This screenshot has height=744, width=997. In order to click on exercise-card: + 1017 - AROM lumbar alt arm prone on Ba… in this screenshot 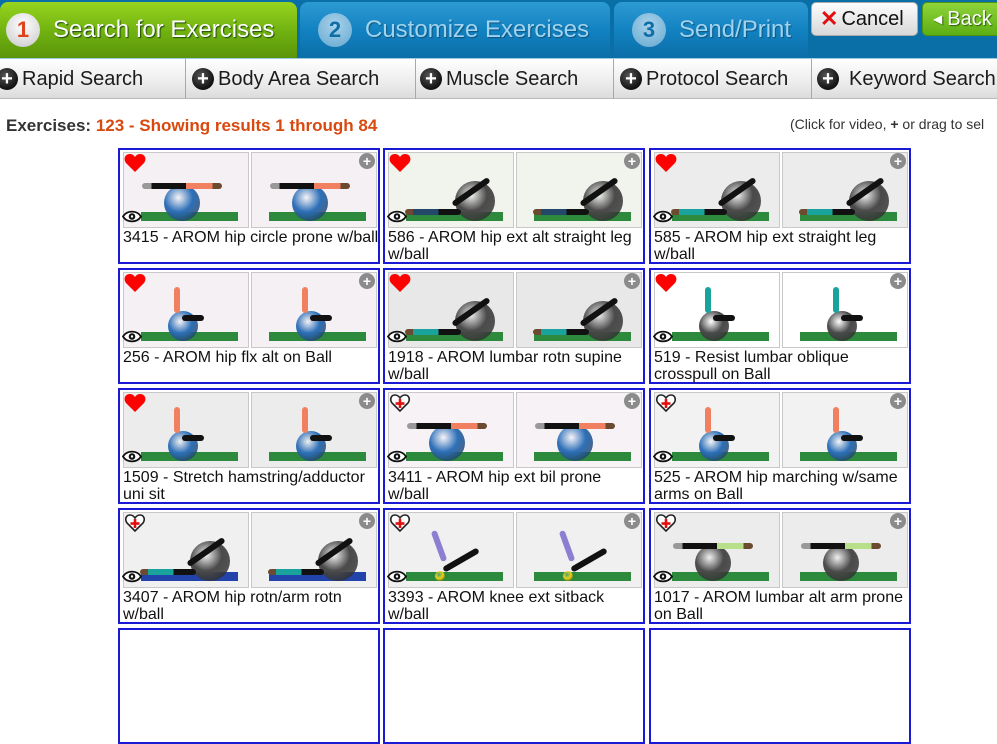, I will do `click(780, 566)`.